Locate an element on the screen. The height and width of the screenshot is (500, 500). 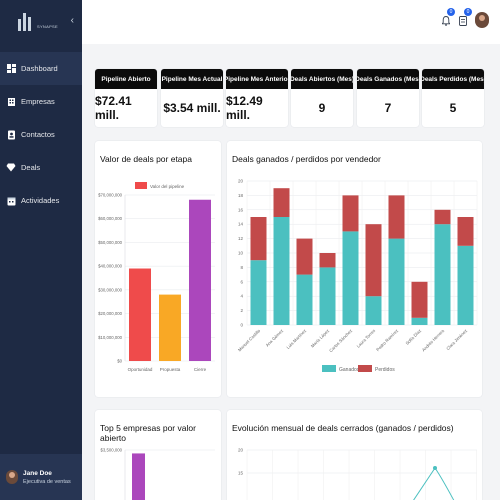
x-tick-label: María López is located at coordinates (320, 338).